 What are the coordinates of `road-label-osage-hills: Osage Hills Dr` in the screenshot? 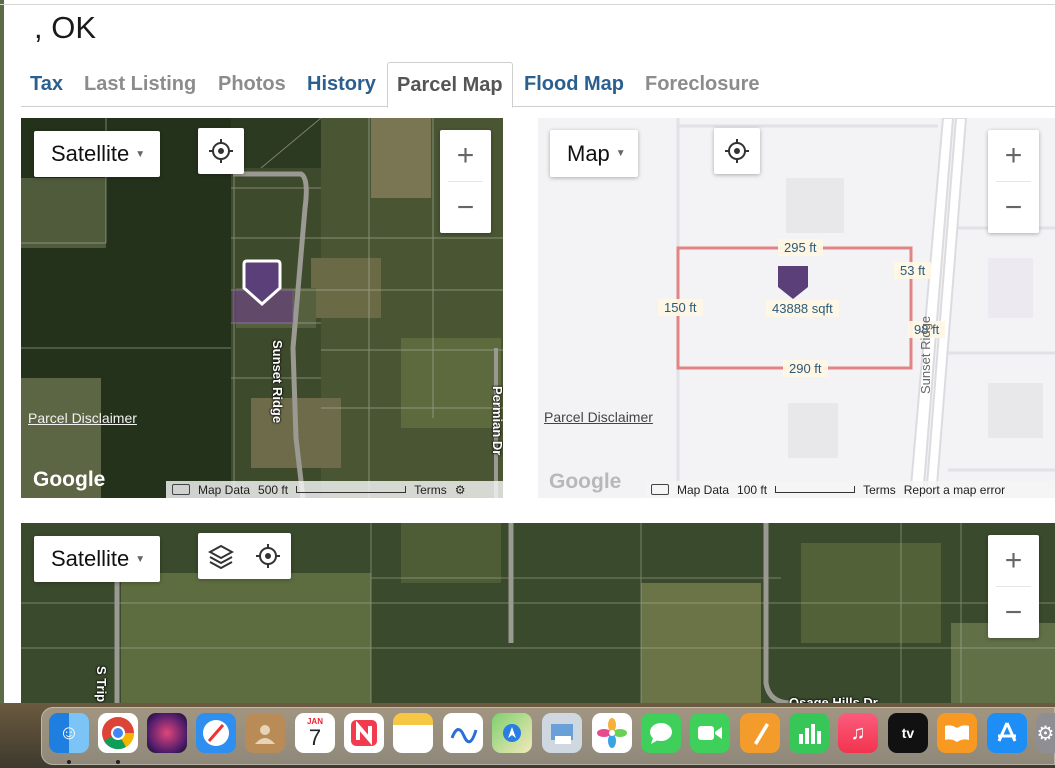 It's located at (833, 699).